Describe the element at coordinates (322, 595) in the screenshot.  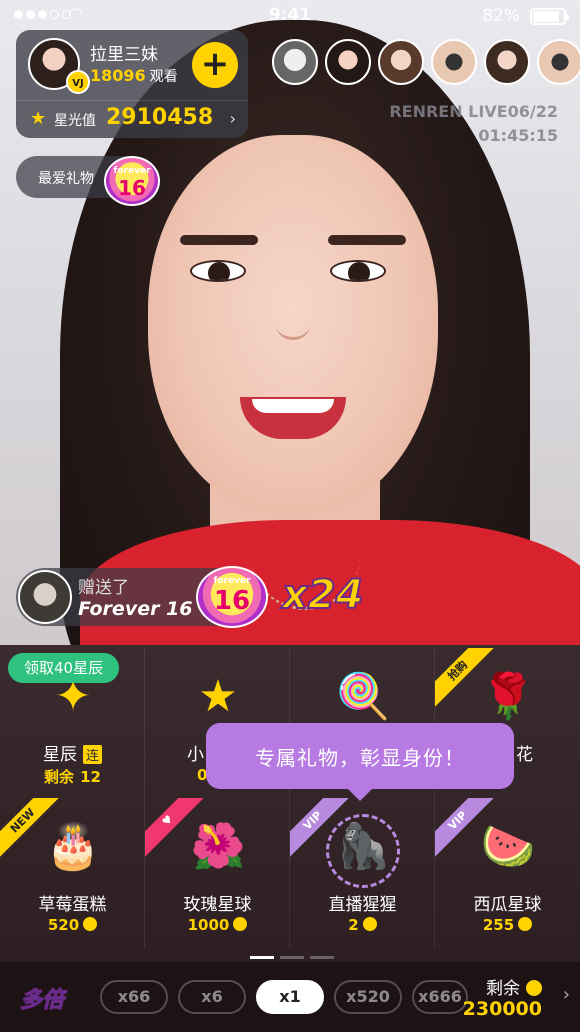
I see `gift-combo-count: x24` at that location.